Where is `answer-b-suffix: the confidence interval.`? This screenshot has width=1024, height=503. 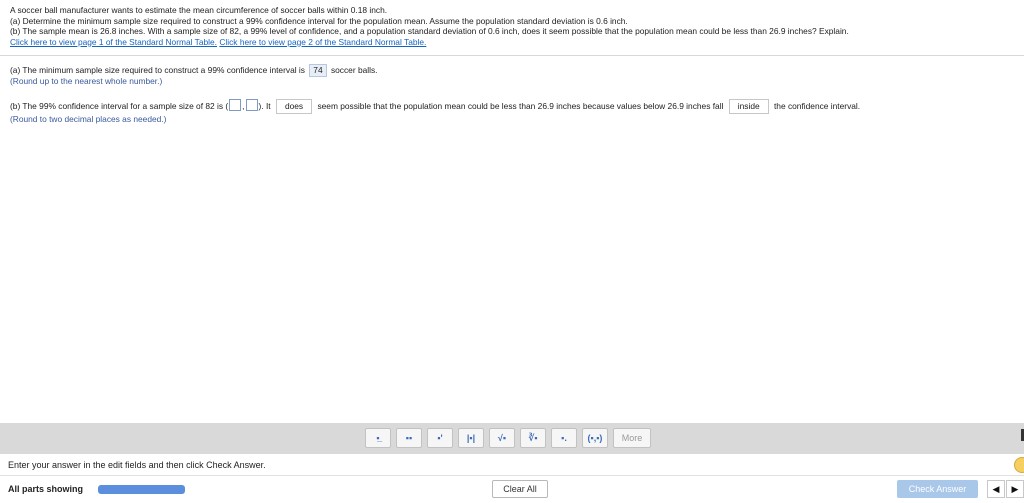 answer-b-suffix: the confidence interval. is located at coordinates (817, 106).